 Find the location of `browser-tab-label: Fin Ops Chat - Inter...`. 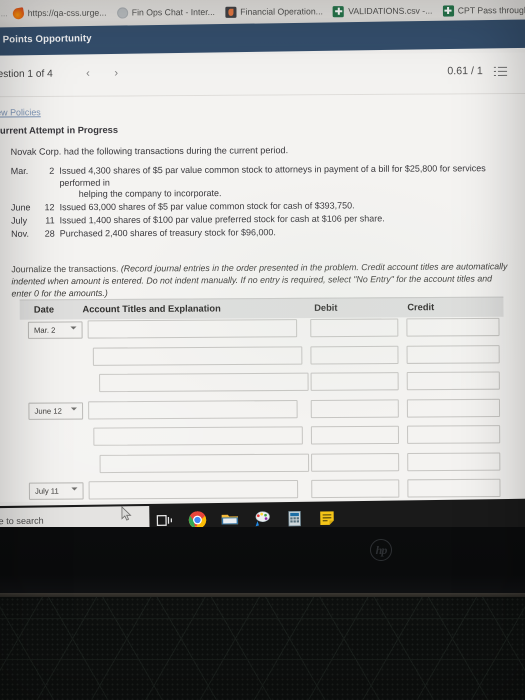

browser-tab-label: Fin Ops Chat - Inter... is located at coordinates (173, 12).